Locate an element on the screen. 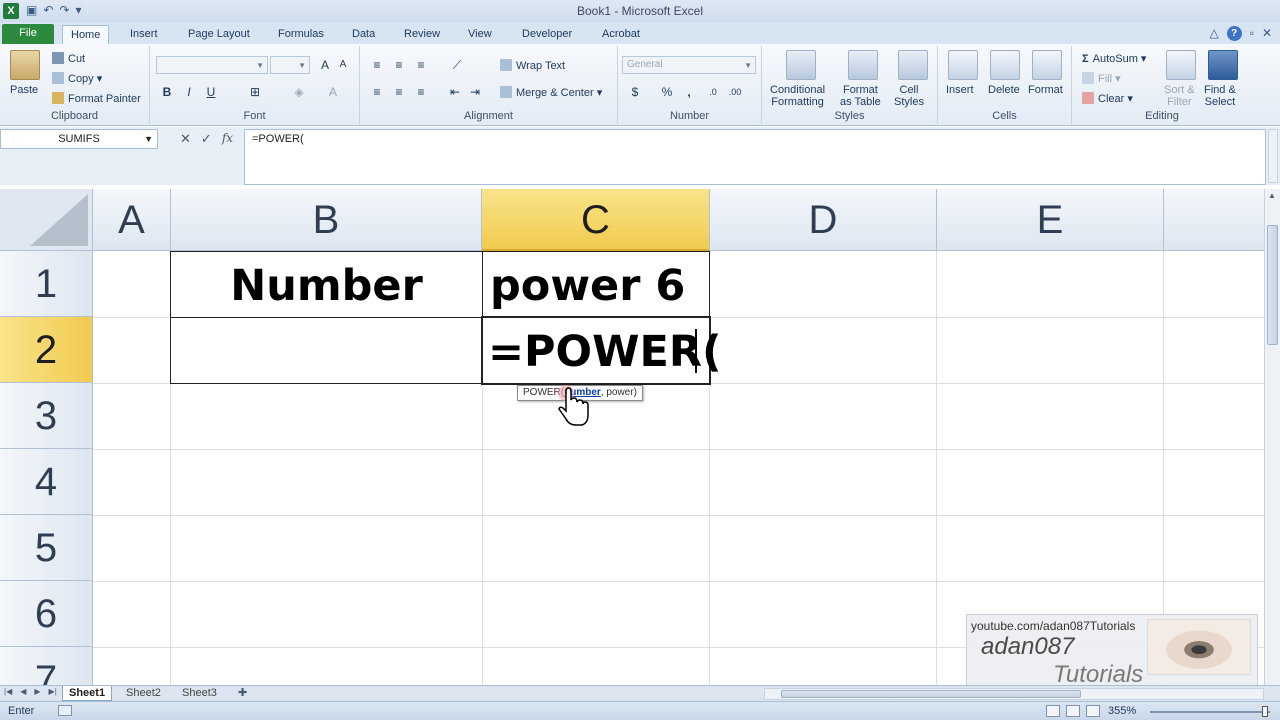 The image size is (1280, 720). tab-page-layout: Page Layout is located at coordinates (219, 34).